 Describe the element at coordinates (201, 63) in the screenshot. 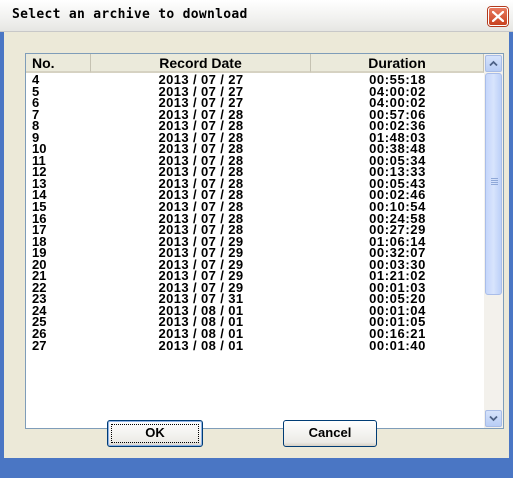

I see `column-header-record-date: Record Date` at that location.